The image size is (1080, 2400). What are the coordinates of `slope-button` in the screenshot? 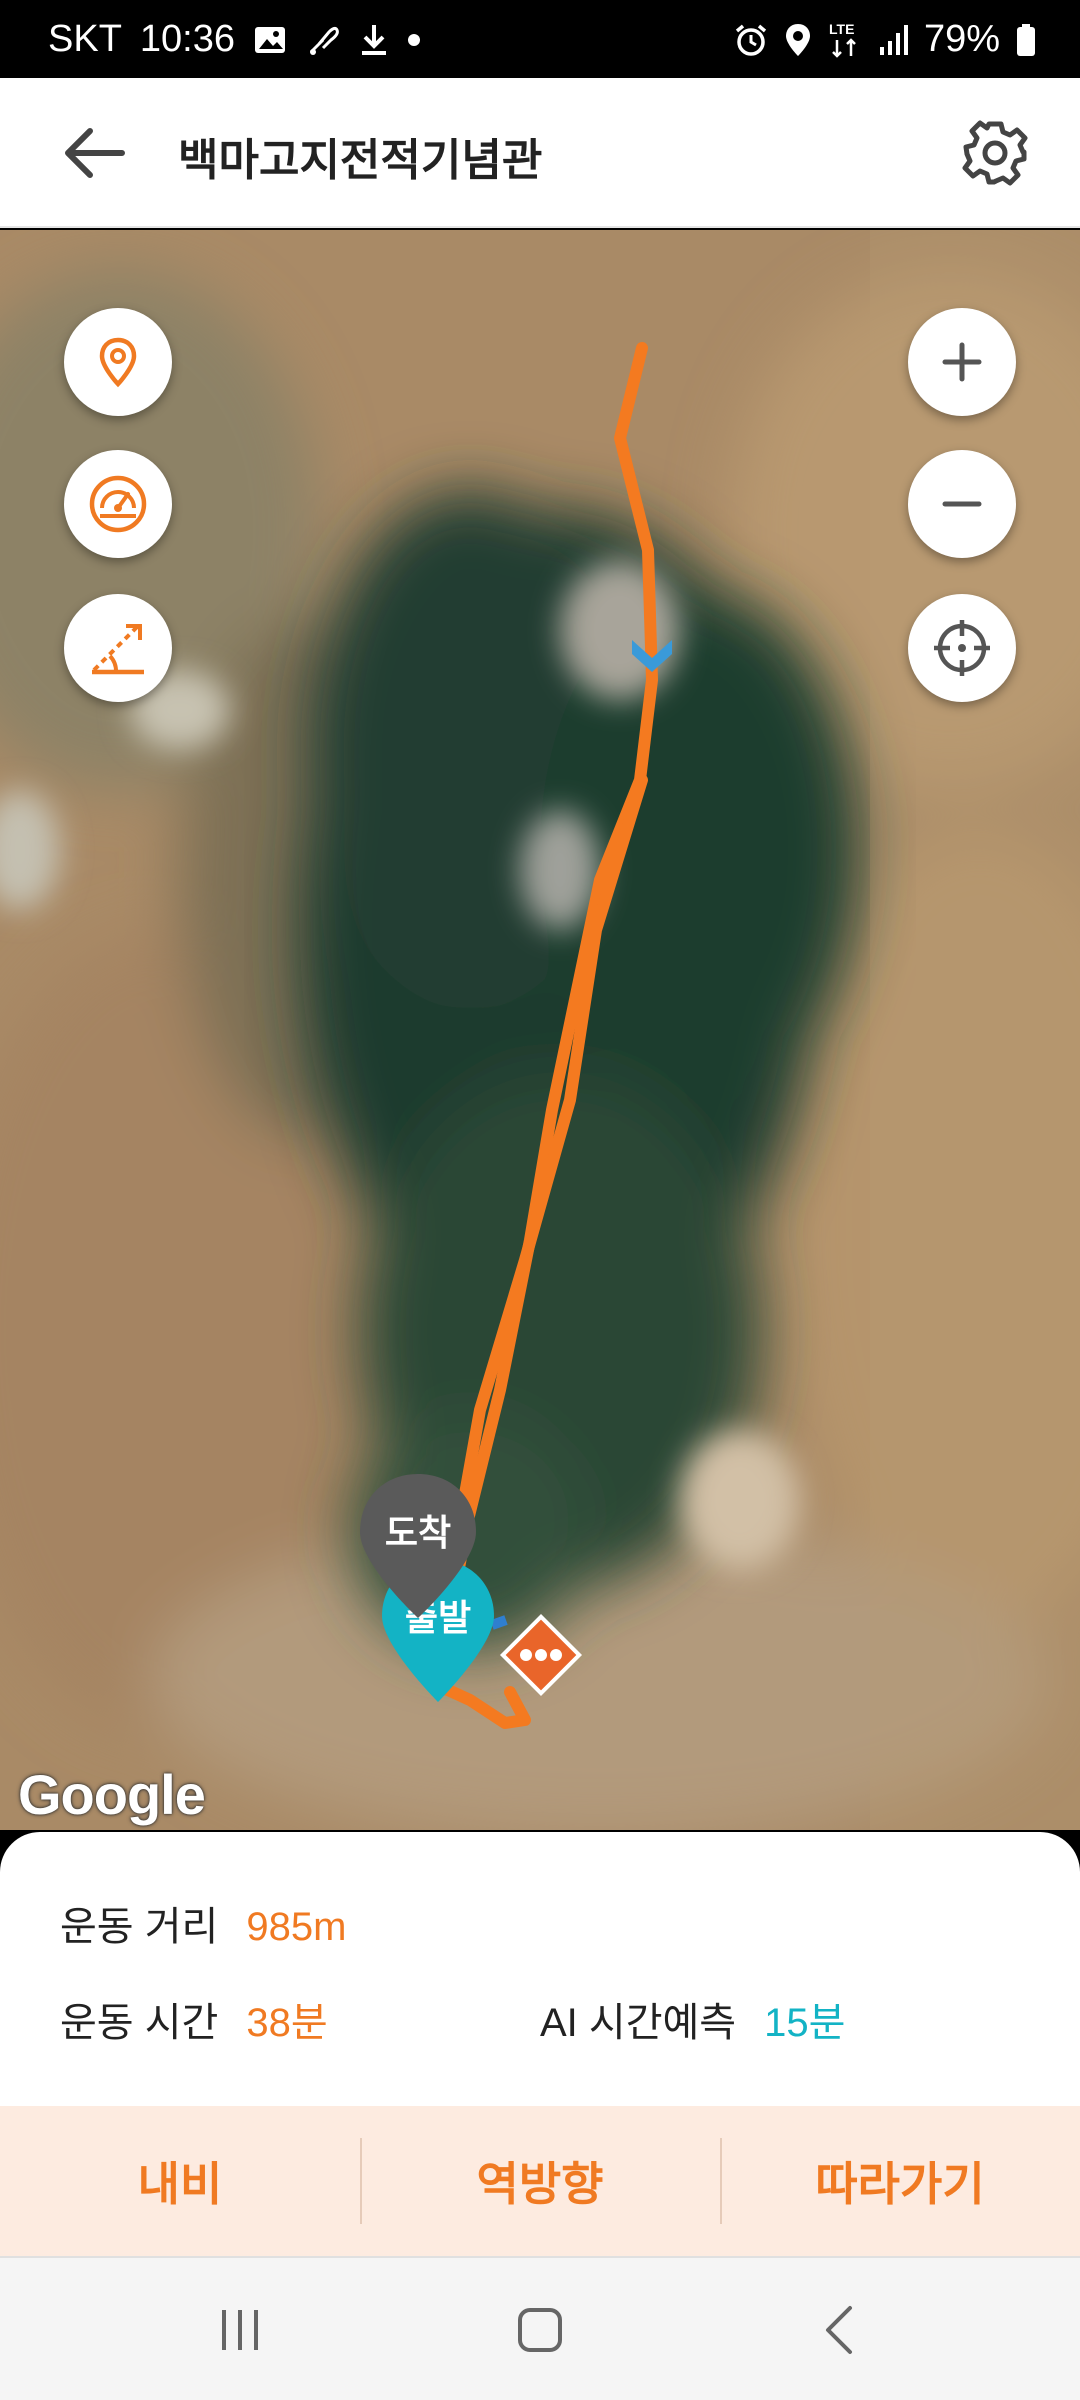 It's located at (118, 648).